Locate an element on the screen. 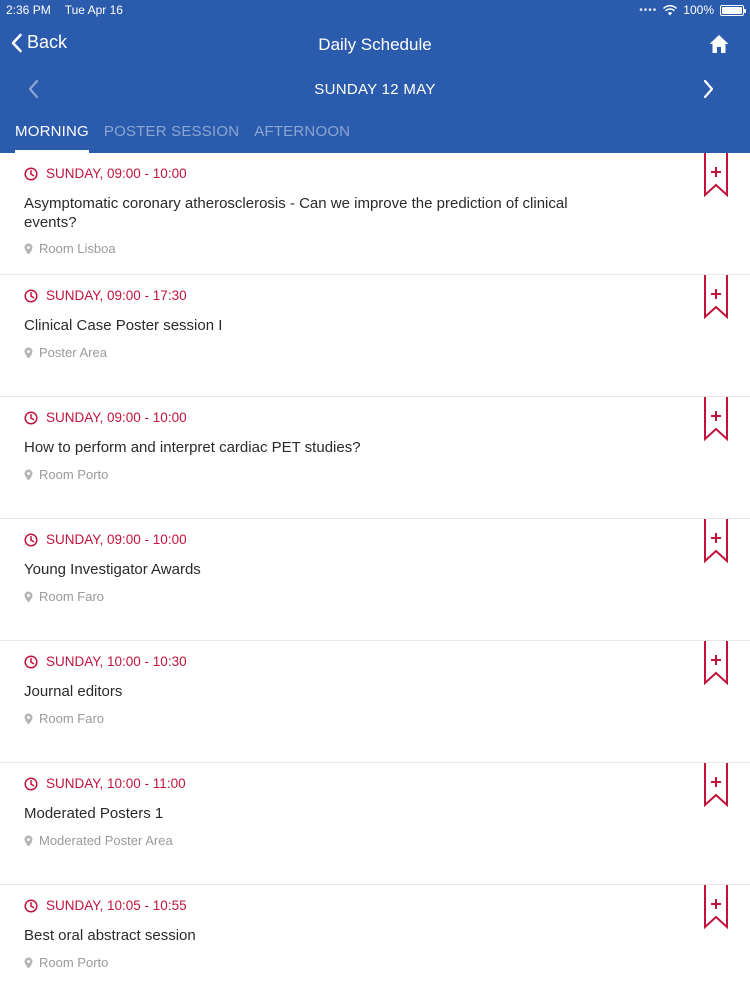 The image size is (750, 1000). session-time-row: SUNDAY, 10:05 - 10:55 is located at coordinates (105, 905).